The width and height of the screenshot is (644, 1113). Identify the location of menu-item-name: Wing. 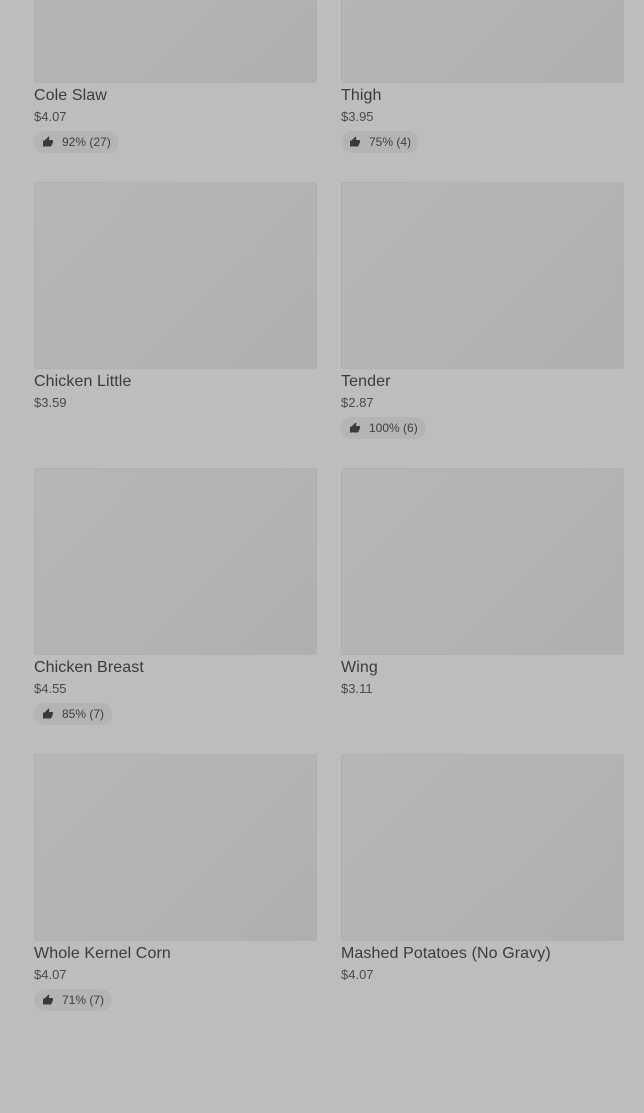
(359, 667).